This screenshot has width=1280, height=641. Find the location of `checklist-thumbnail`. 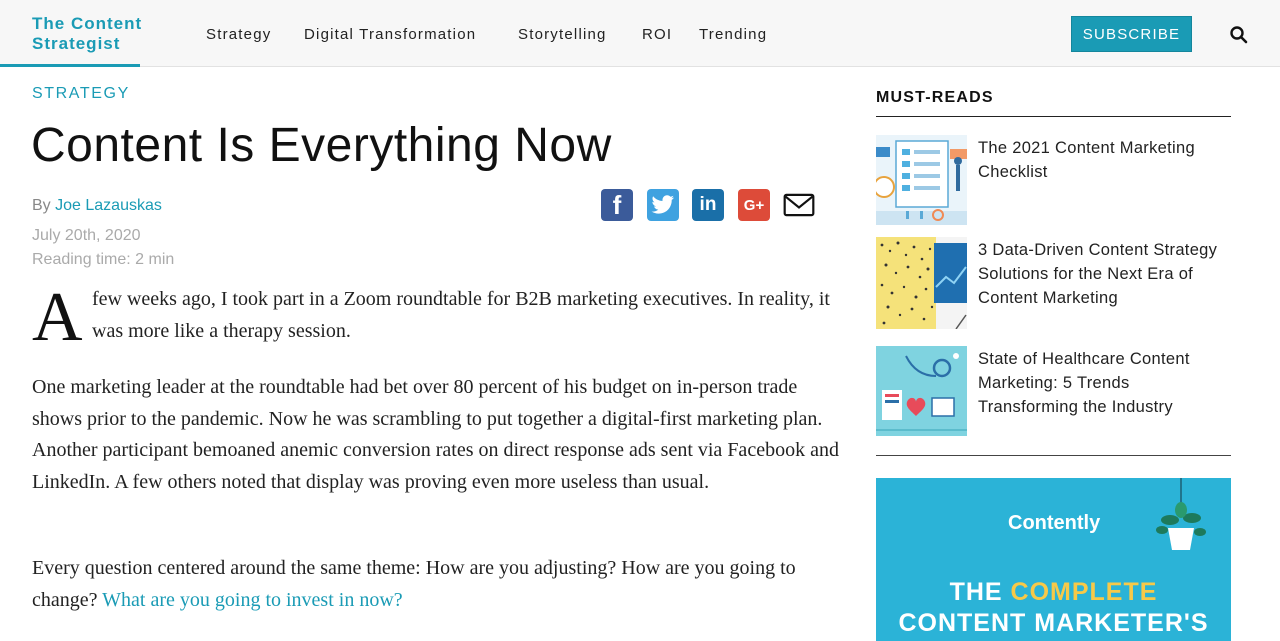

checklist-thumbnail is located at coordinates (921, 180).